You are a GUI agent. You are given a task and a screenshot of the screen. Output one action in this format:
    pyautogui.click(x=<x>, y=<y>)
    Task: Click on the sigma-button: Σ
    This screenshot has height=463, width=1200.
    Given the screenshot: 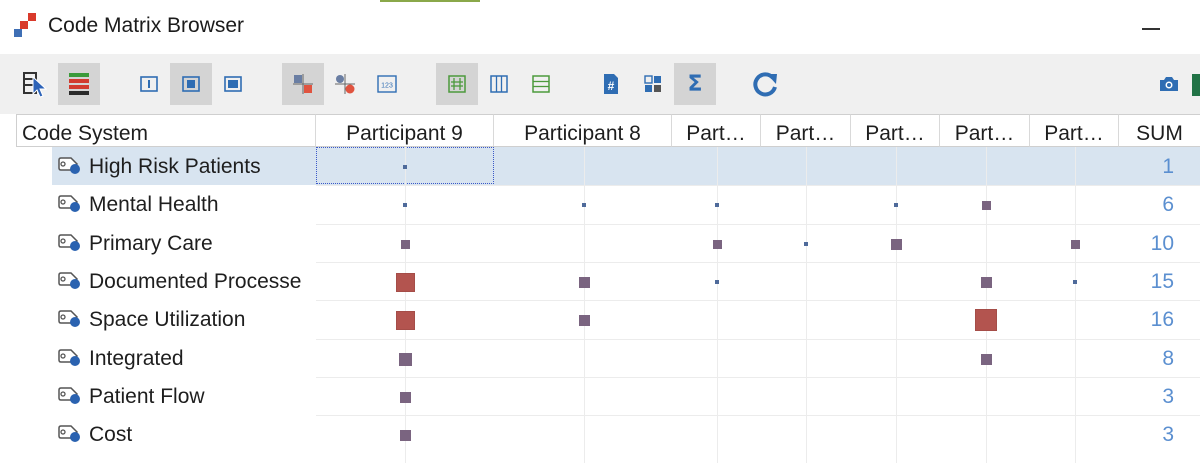 What is the action you would take?
    pyautogui.click(x=695, y=84)
    